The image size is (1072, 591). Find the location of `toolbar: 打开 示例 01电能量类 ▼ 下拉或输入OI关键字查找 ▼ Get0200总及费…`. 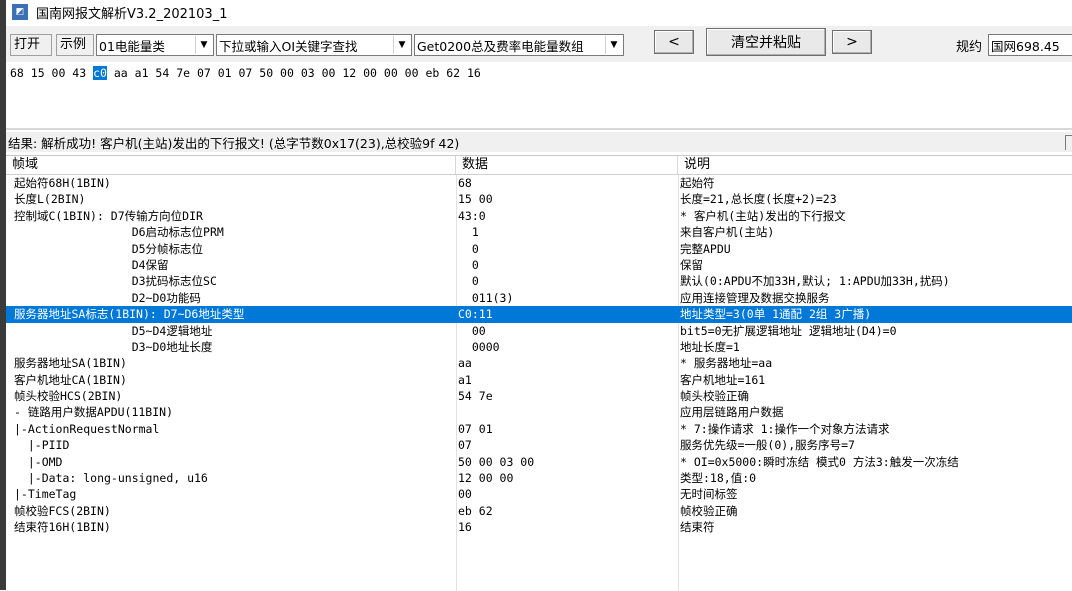

toolbar: 打开 示例 01电能量类 ▼ 下拉或输入OI关键字查找 ▼ Get0200总及费… is located at coordinates (539, 44).